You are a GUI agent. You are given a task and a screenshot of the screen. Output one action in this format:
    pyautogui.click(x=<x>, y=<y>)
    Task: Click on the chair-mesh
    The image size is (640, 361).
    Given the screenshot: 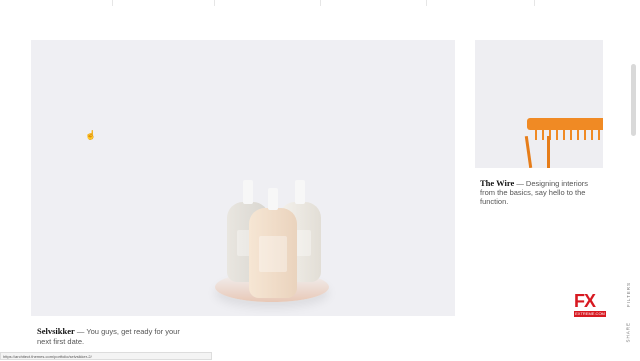 What is the action you would take?
    pyautogui.click(x=569, y=135)
    